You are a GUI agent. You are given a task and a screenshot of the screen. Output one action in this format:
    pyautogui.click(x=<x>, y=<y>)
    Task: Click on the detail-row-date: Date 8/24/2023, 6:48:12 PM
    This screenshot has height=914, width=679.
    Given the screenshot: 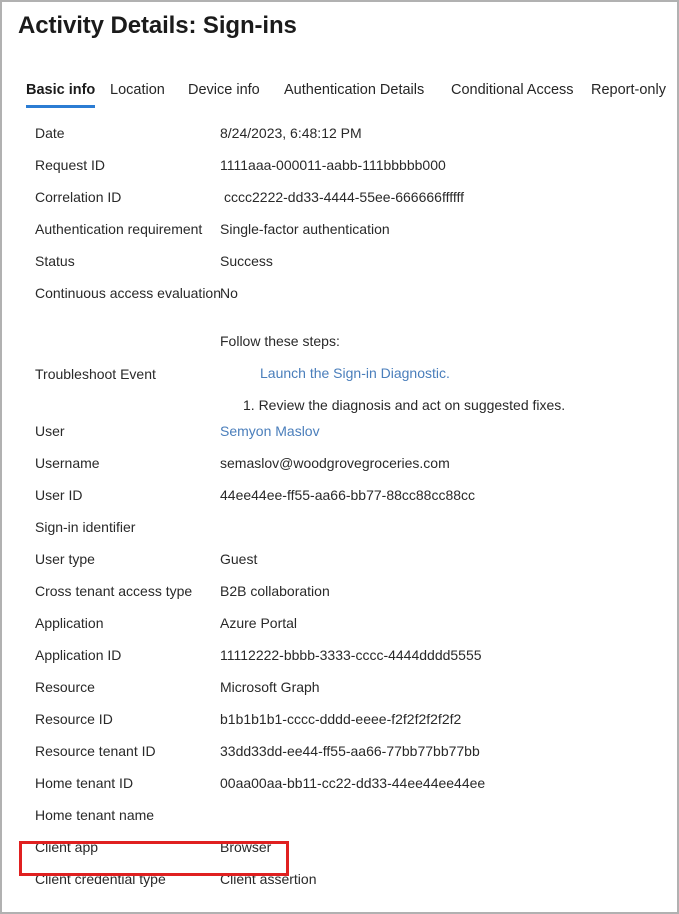 What is the action you would take?
    pyautogui.click(x=339, y=136)
    